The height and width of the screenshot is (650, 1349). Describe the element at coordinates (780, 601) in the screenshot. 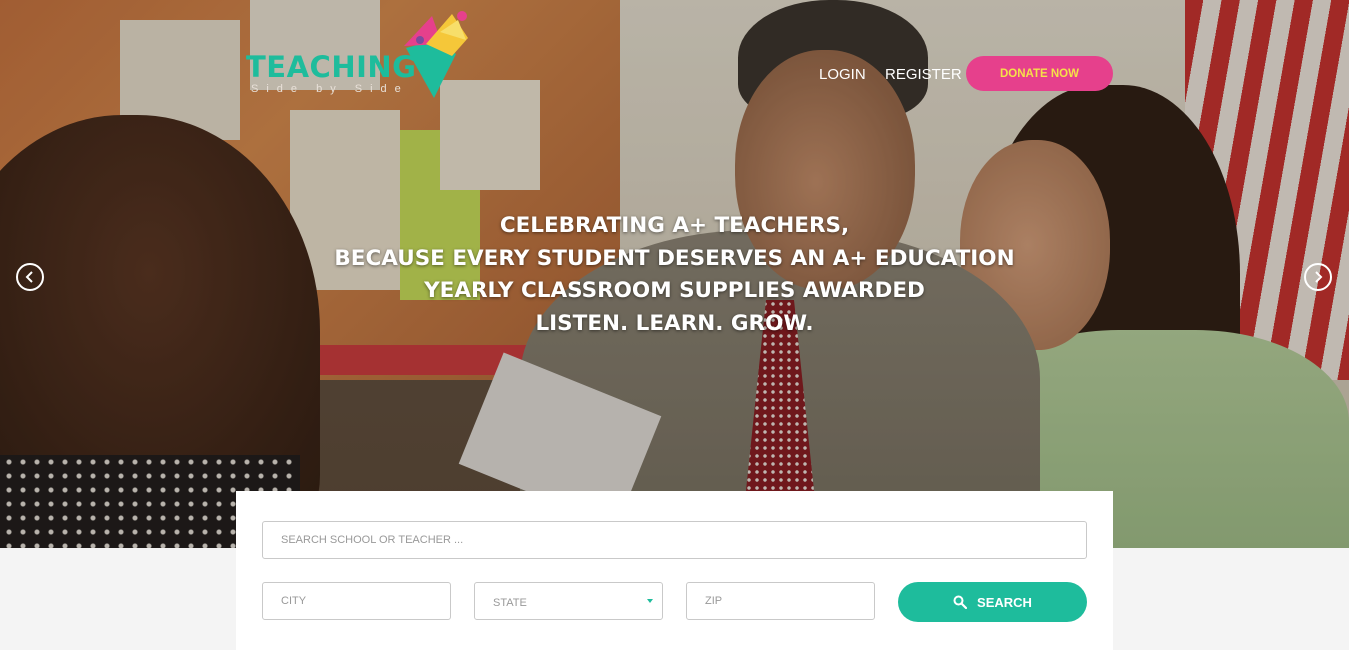

I see `zip-input: ZIP` at that location.